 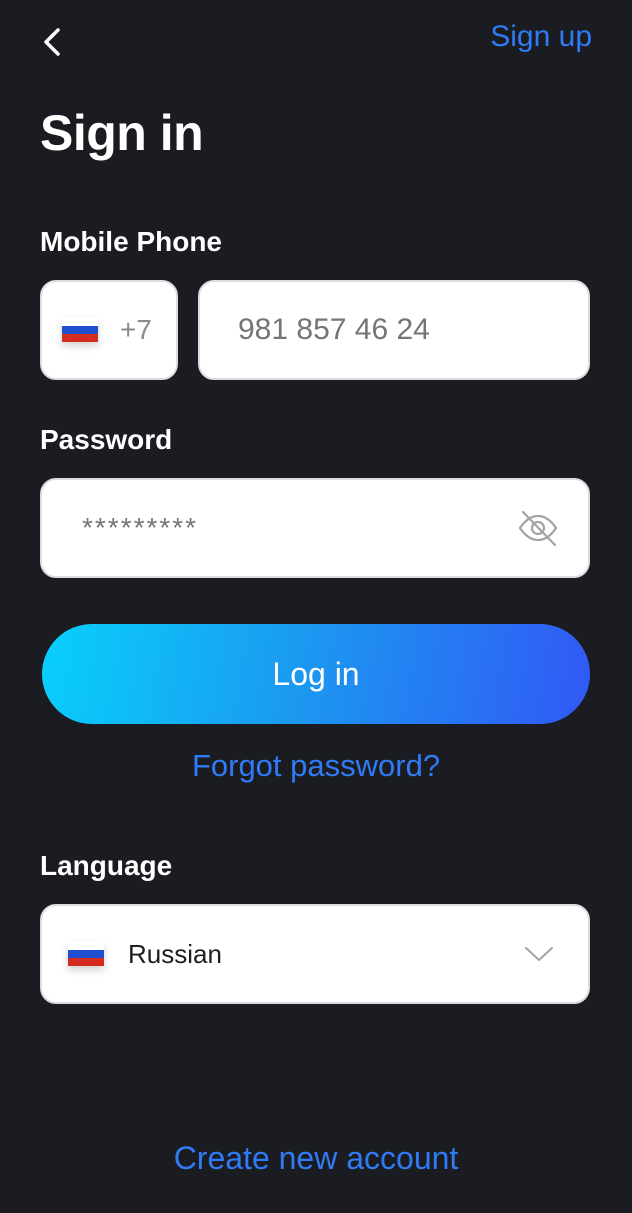 What do you see at coordinates (106, 865) in the screenshot?
I see `language-label: Language` at bounding box center [106, 865].